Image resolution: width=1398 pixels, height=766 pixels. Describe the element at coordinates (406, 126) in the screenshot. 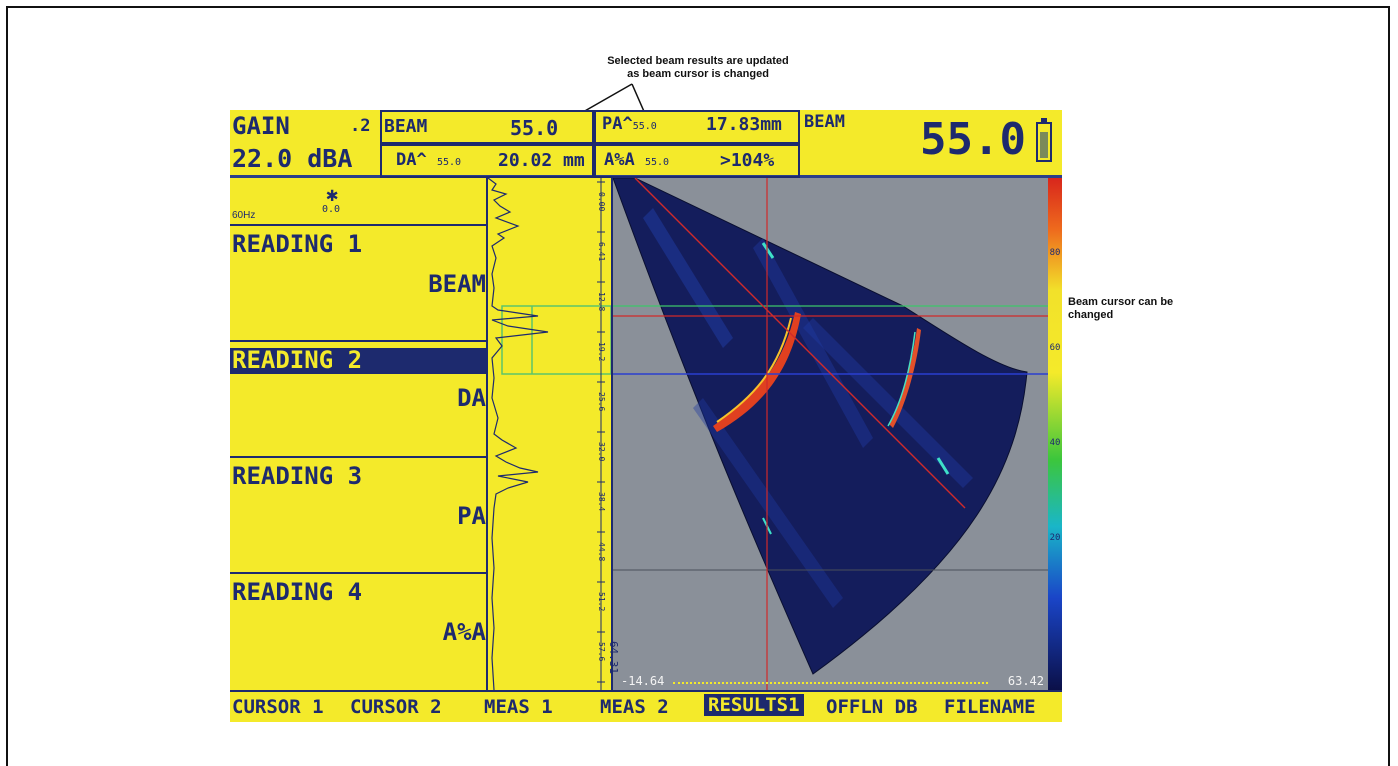

I see `beam-label: BEAM` at that location.